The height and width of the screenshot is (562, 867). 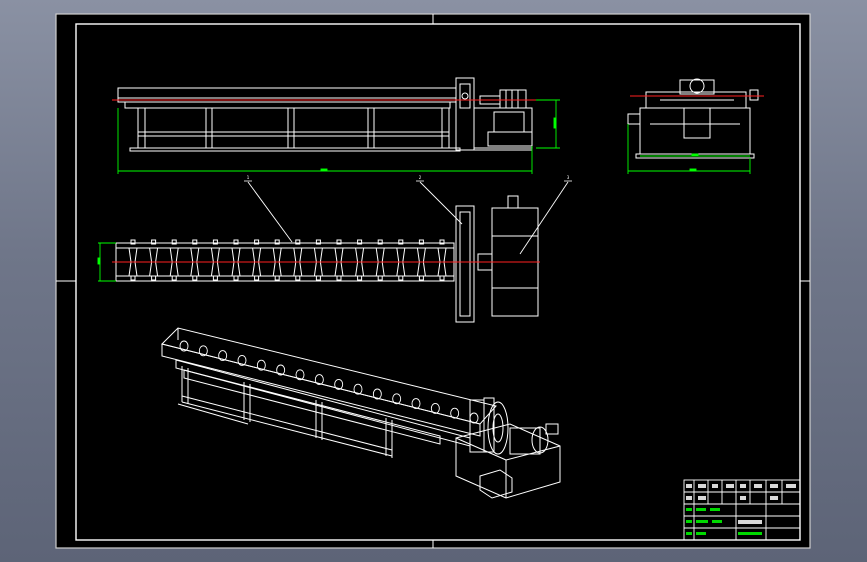 I want to click on balloon-label: 1, so click(x=248, y=177).